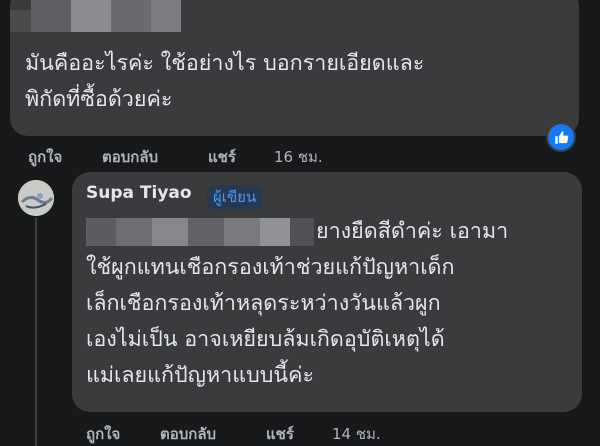 The height and width of the screenshot is (446, 600). I want to click on avatar-image, so click(36, 198).